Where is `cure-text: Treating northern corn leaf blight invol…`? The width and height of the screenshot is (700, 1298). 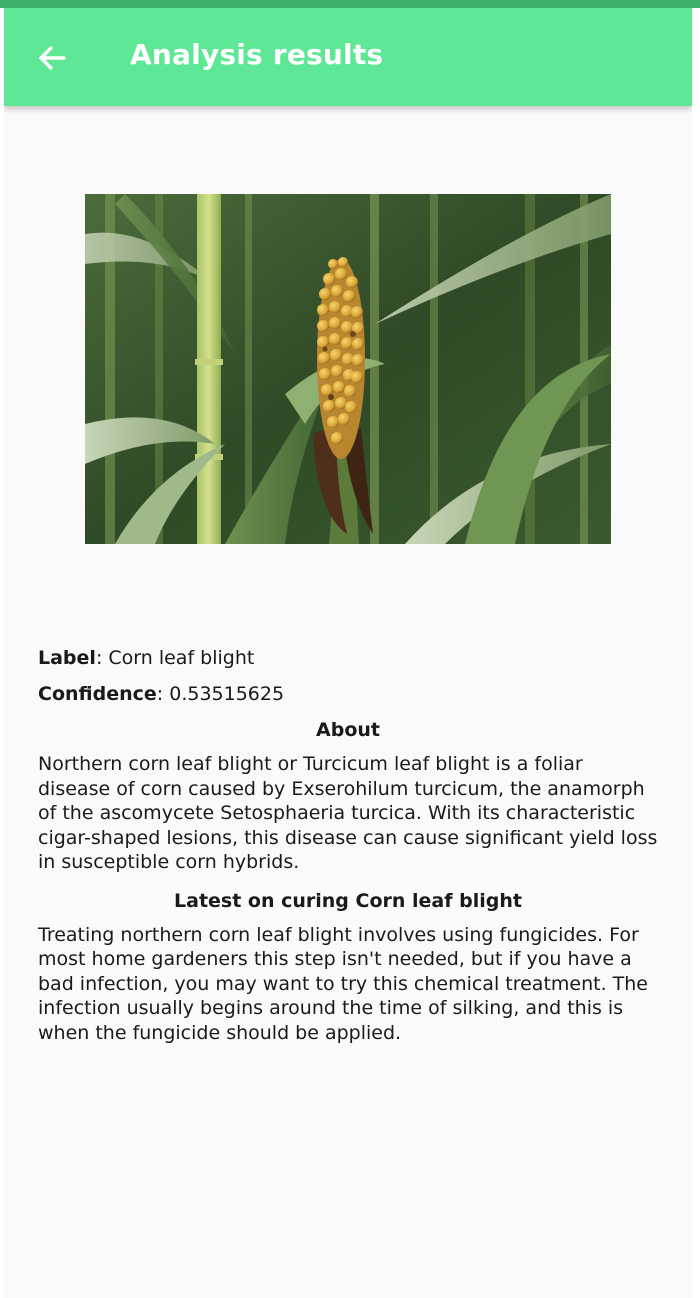
cure-text: Treating northern corn leaf blight invol… is located at coordinates (343, 983).